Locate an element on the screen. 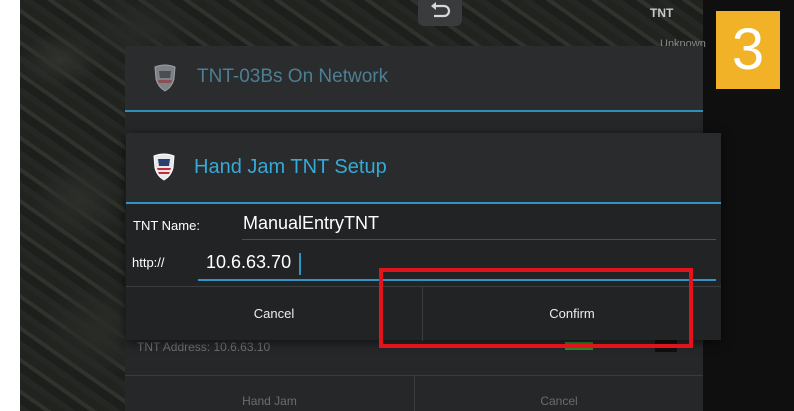  dialog-button-bar: Hand Jam Cancel is located at coordinates (414, 393).